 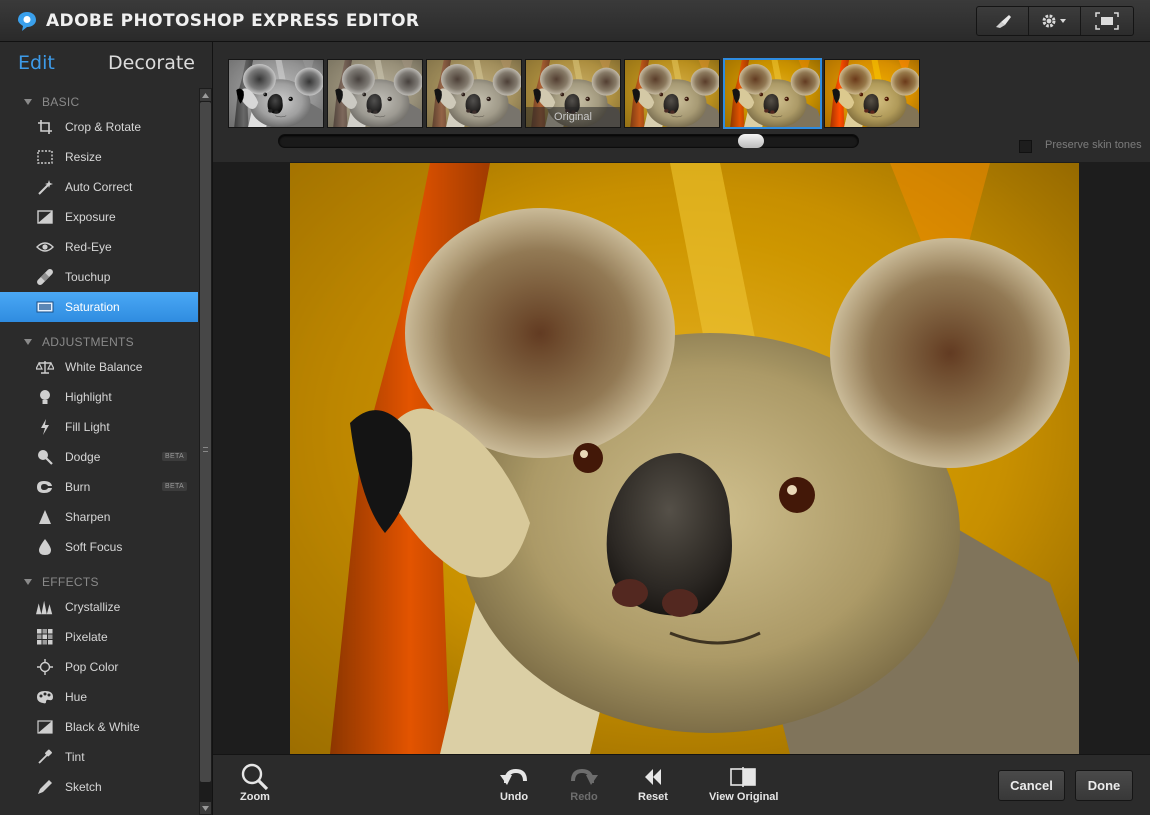 What do you see at coordinates (743, 777) in the screenshot?
I see `compare-icon` at bounding box center [743, 777].